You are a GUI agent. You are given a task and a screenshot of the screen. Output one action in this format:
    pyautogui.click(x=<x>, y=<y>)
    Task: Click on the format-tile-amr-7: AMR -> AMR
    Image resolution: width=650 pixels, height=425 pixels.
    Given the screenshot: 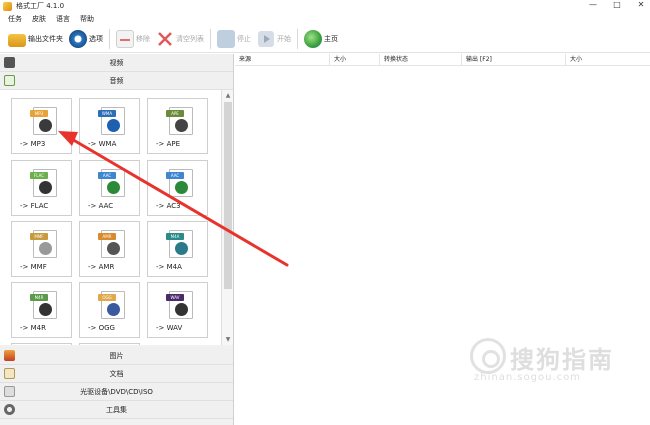 What is the action you would take?
    pyautogui.click(x=109, y=249)
    